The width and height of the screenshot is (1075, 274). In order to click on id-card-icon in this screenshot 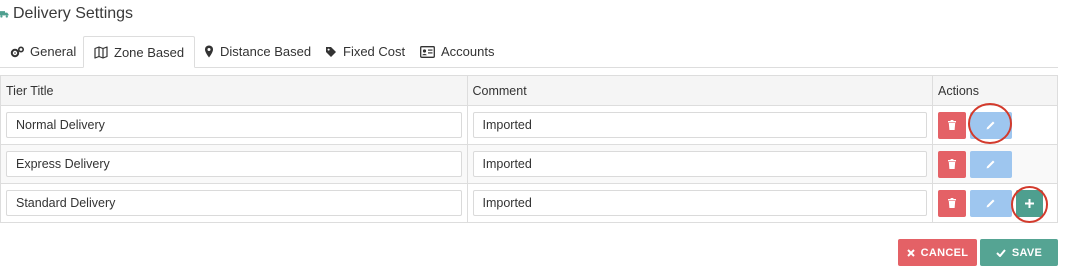, I will do `click(427, 51)`.